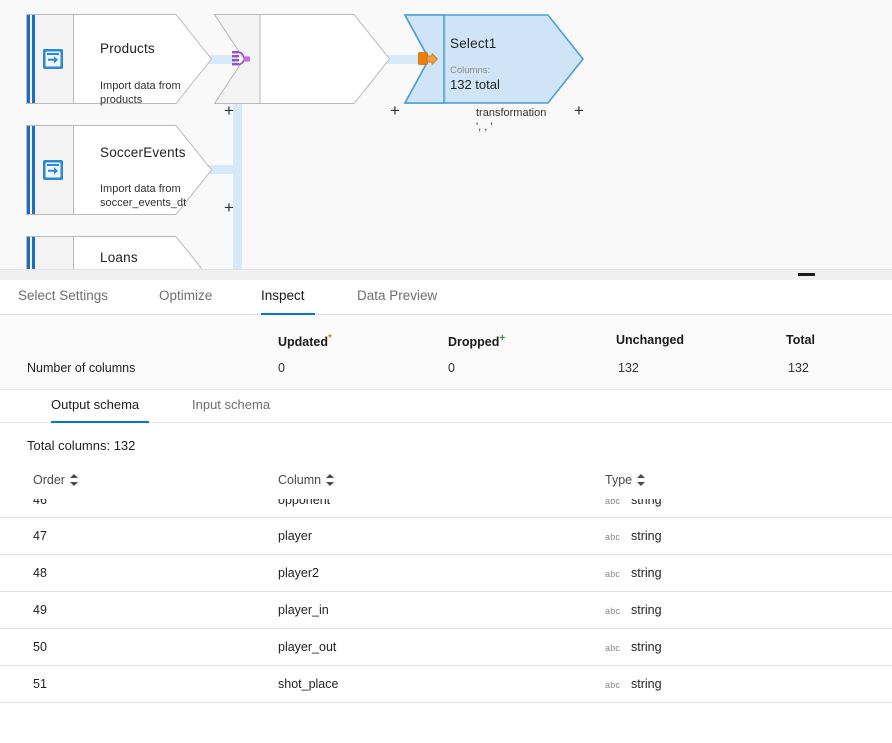 The image size is (892, 743). I want to click on column-header-order-text: Order, so click(49, 480).